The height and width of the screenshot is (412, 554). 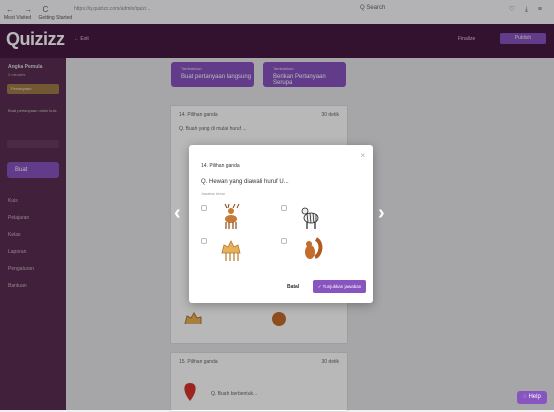 I want to click on chevron-left-icon: ‹, so click(x=177, y=213).